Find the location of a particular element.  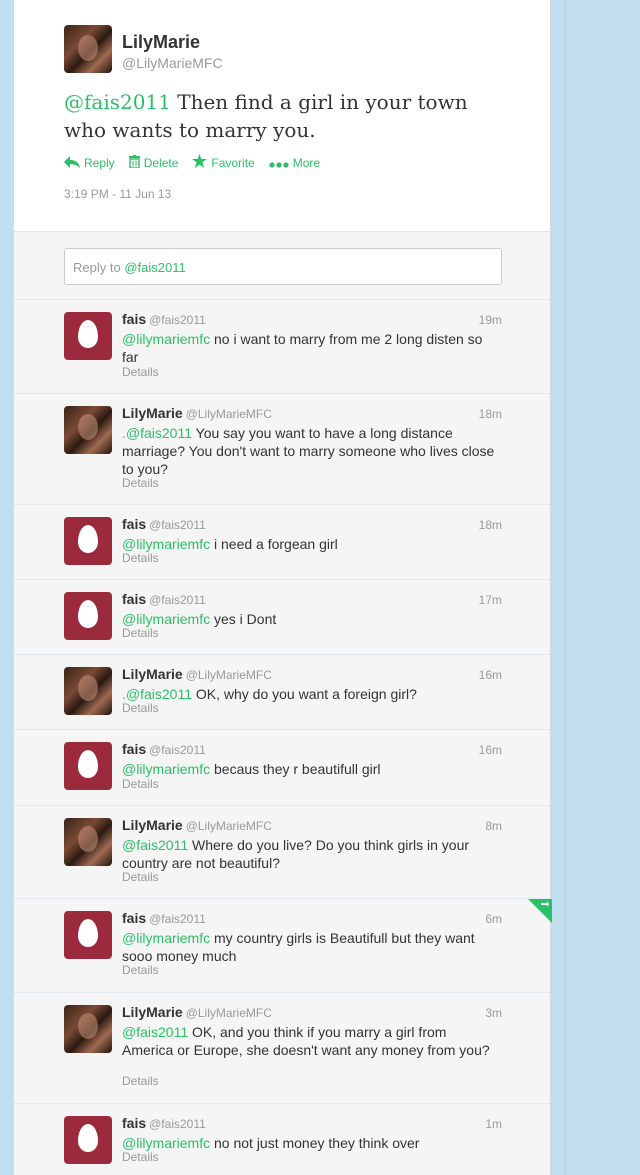

favorite-label: Favorite is located at coordinates (233, 162).